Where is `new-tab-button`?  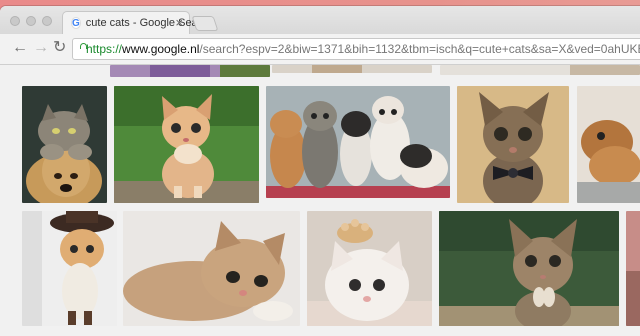
new-tab-button is located at coordinates (205, 23).